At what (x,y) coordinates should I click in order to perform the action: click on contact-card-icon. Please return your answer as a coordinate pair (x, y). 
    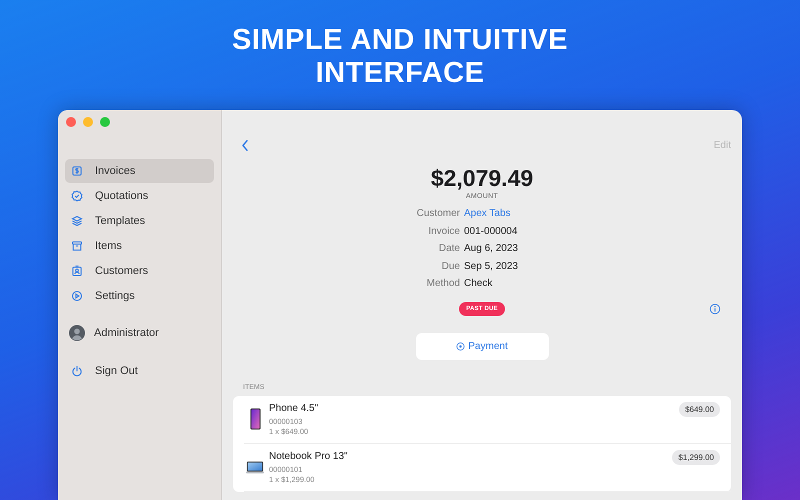
    Looking at the image, I should click on (77, 271).